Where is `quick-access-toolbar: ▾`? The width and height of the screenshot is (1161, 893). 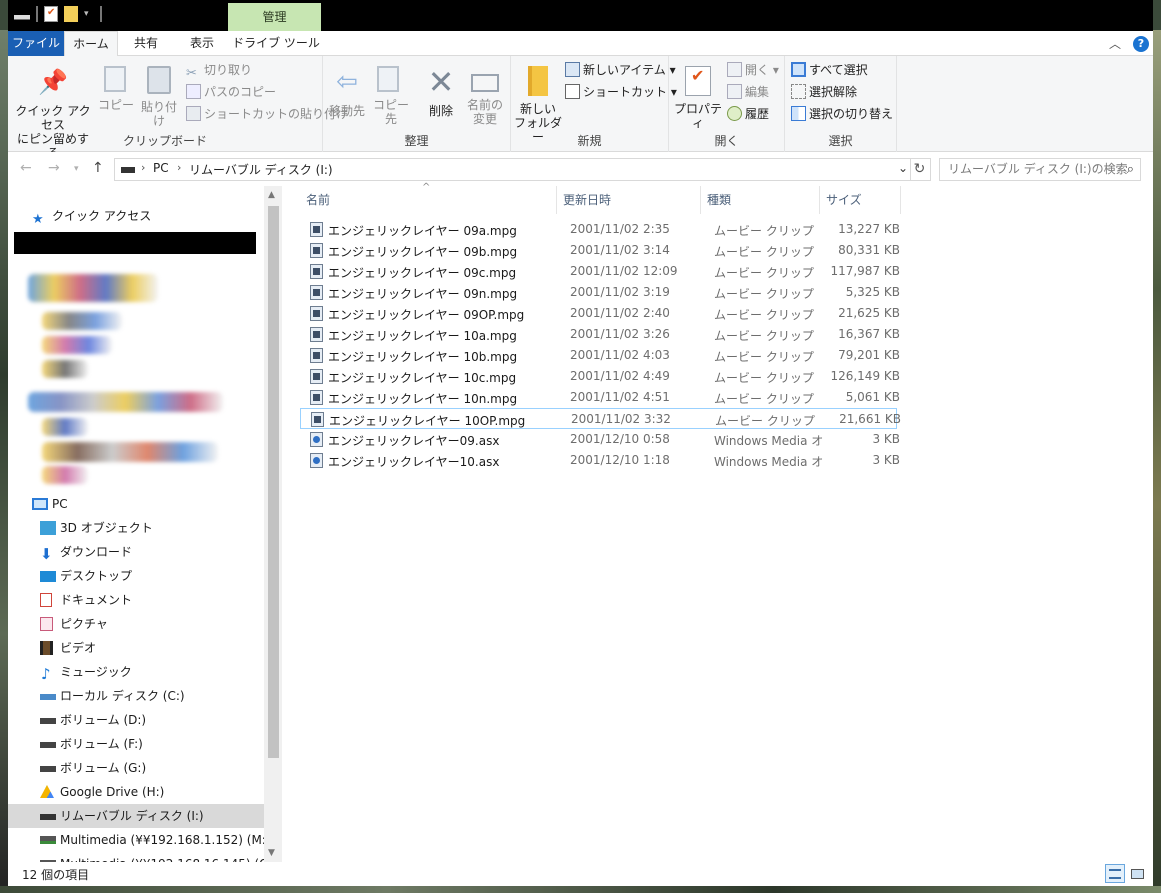
quick-access-toolbar: ▾ is located at coordinates (58, 14).